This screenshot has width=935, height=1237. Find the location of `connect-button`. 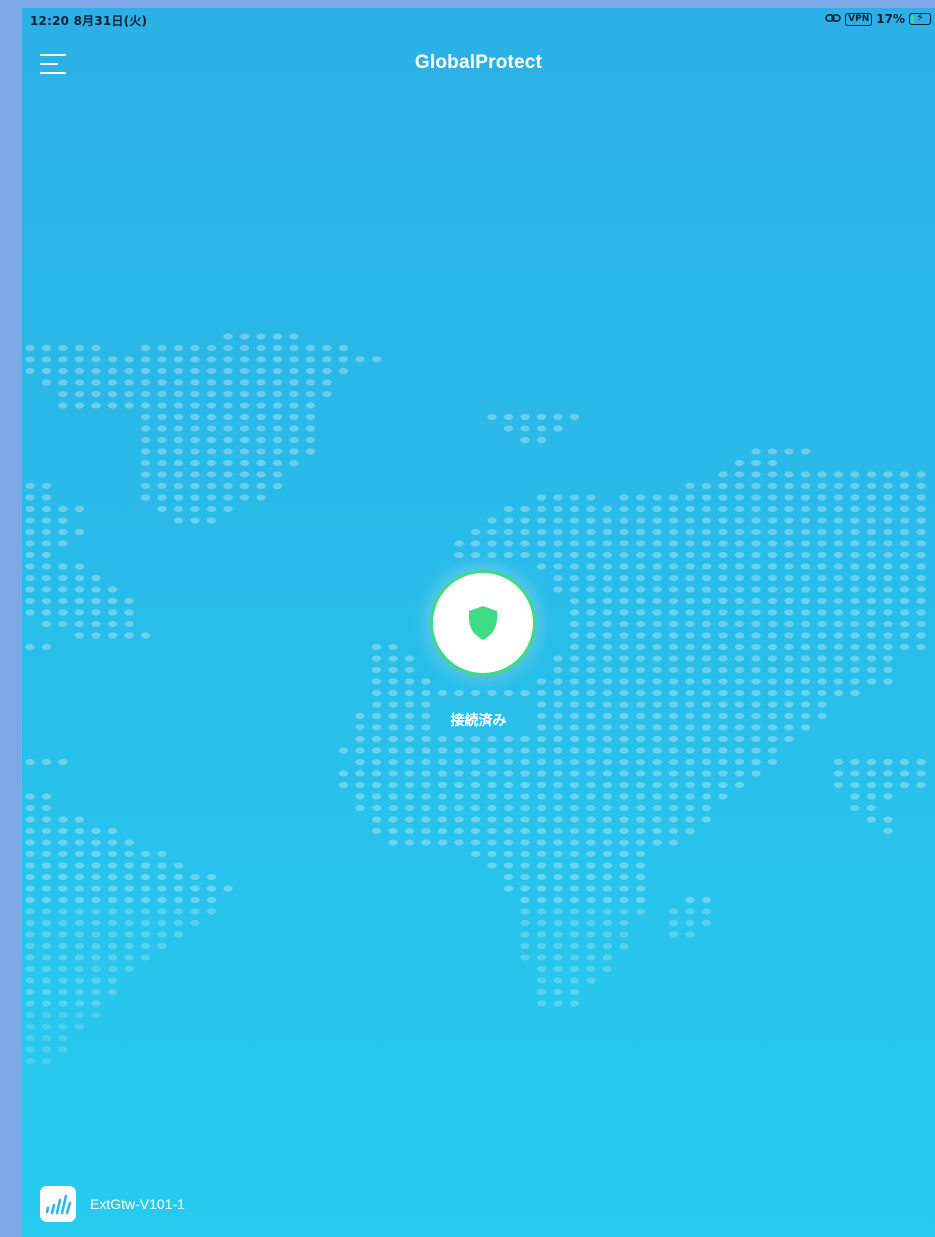

connect-button is located at coordinates (483, 623).